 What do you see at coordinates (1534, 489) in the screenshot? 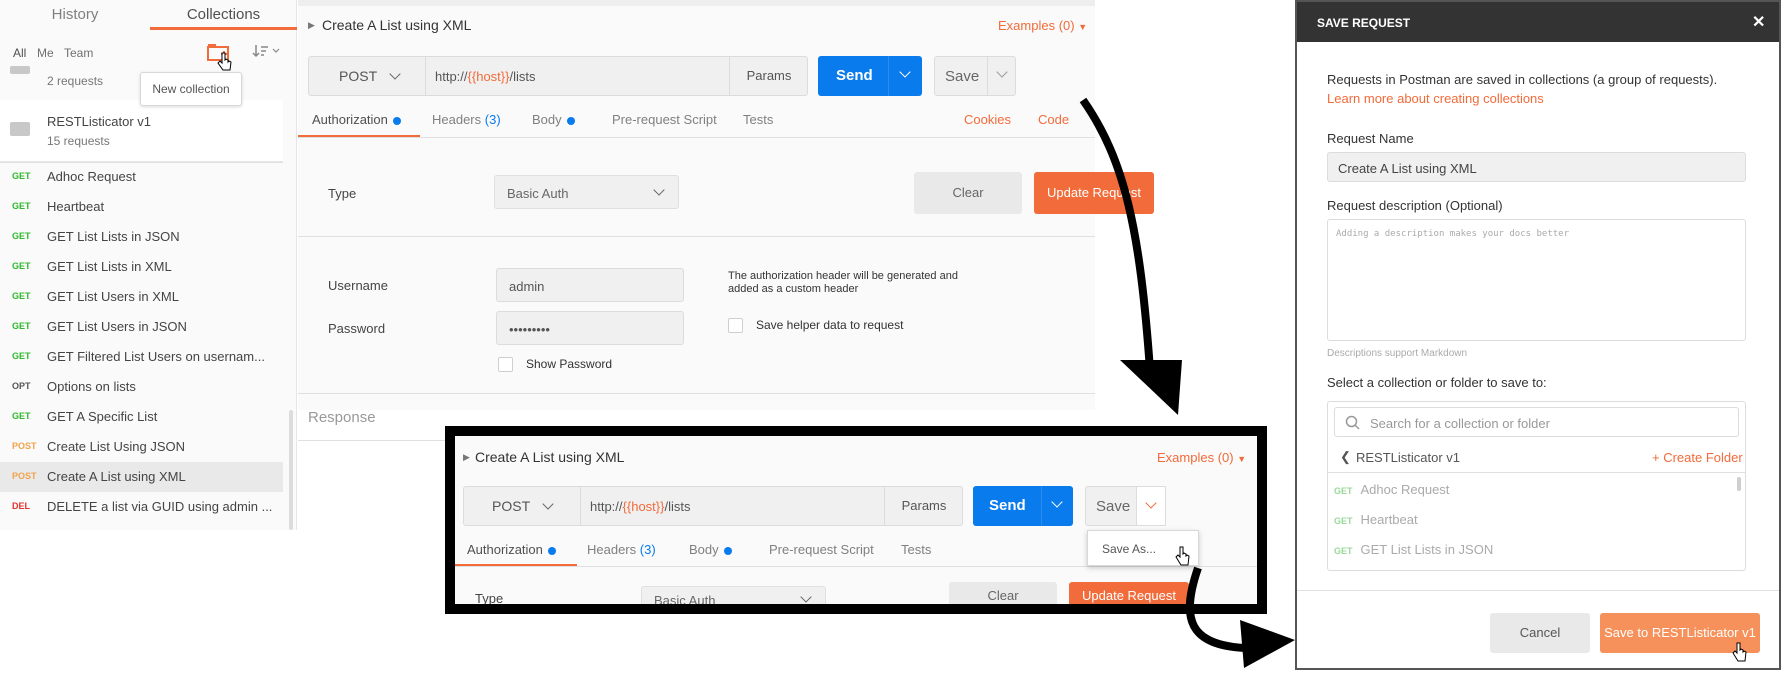
I see `collection-list-item: GET Adhoc Request` at bounding box center [1534, 489].